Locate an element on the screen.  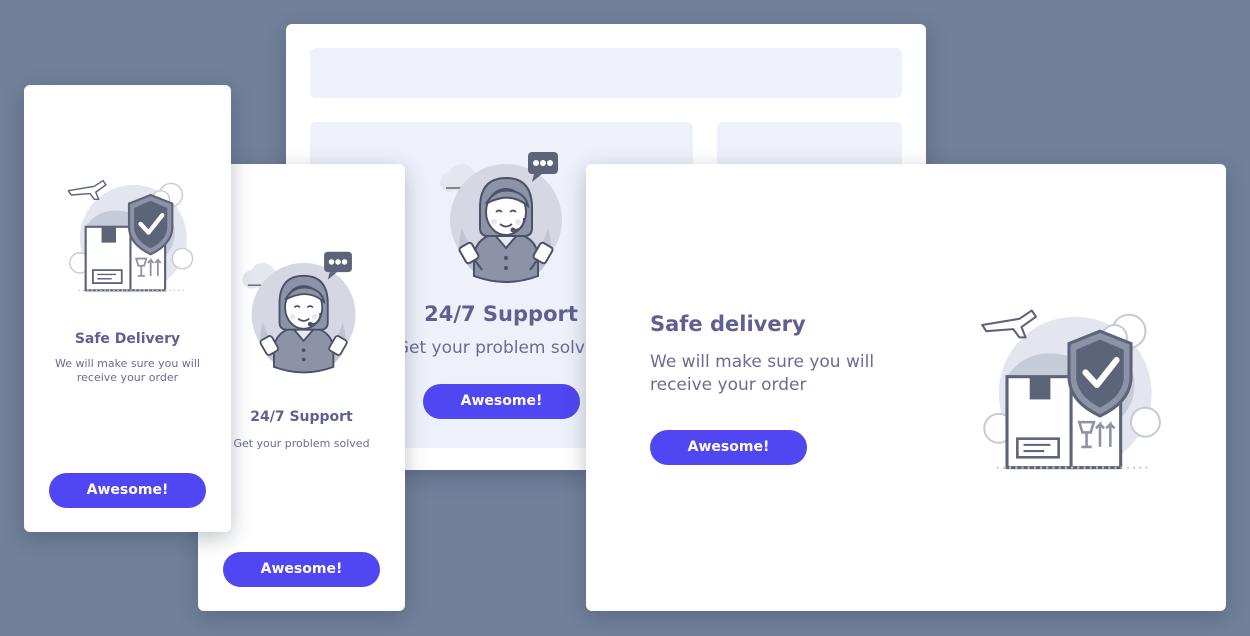
desktop-awesome-button: Awesome! is located at coordinates (501, 401).